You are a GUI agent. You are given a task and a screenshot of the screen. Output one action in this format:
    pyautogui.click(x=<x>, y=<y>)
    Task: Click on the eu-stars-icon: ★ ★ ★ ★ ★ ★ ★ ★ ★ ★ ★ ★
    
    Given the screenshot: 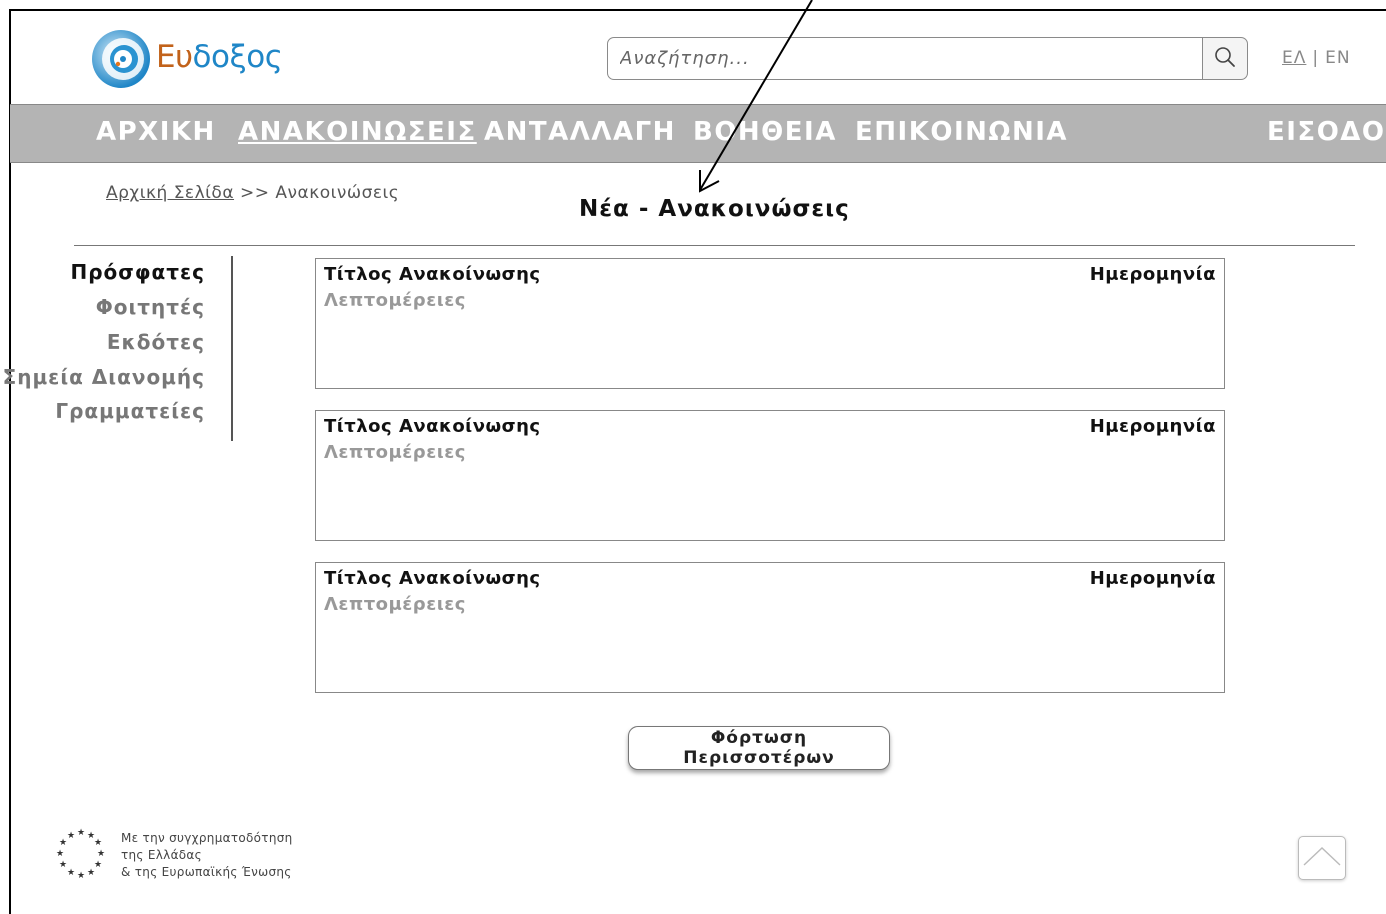 What is the action you would take?
    pyautogui.click(x=81, y=855)
    